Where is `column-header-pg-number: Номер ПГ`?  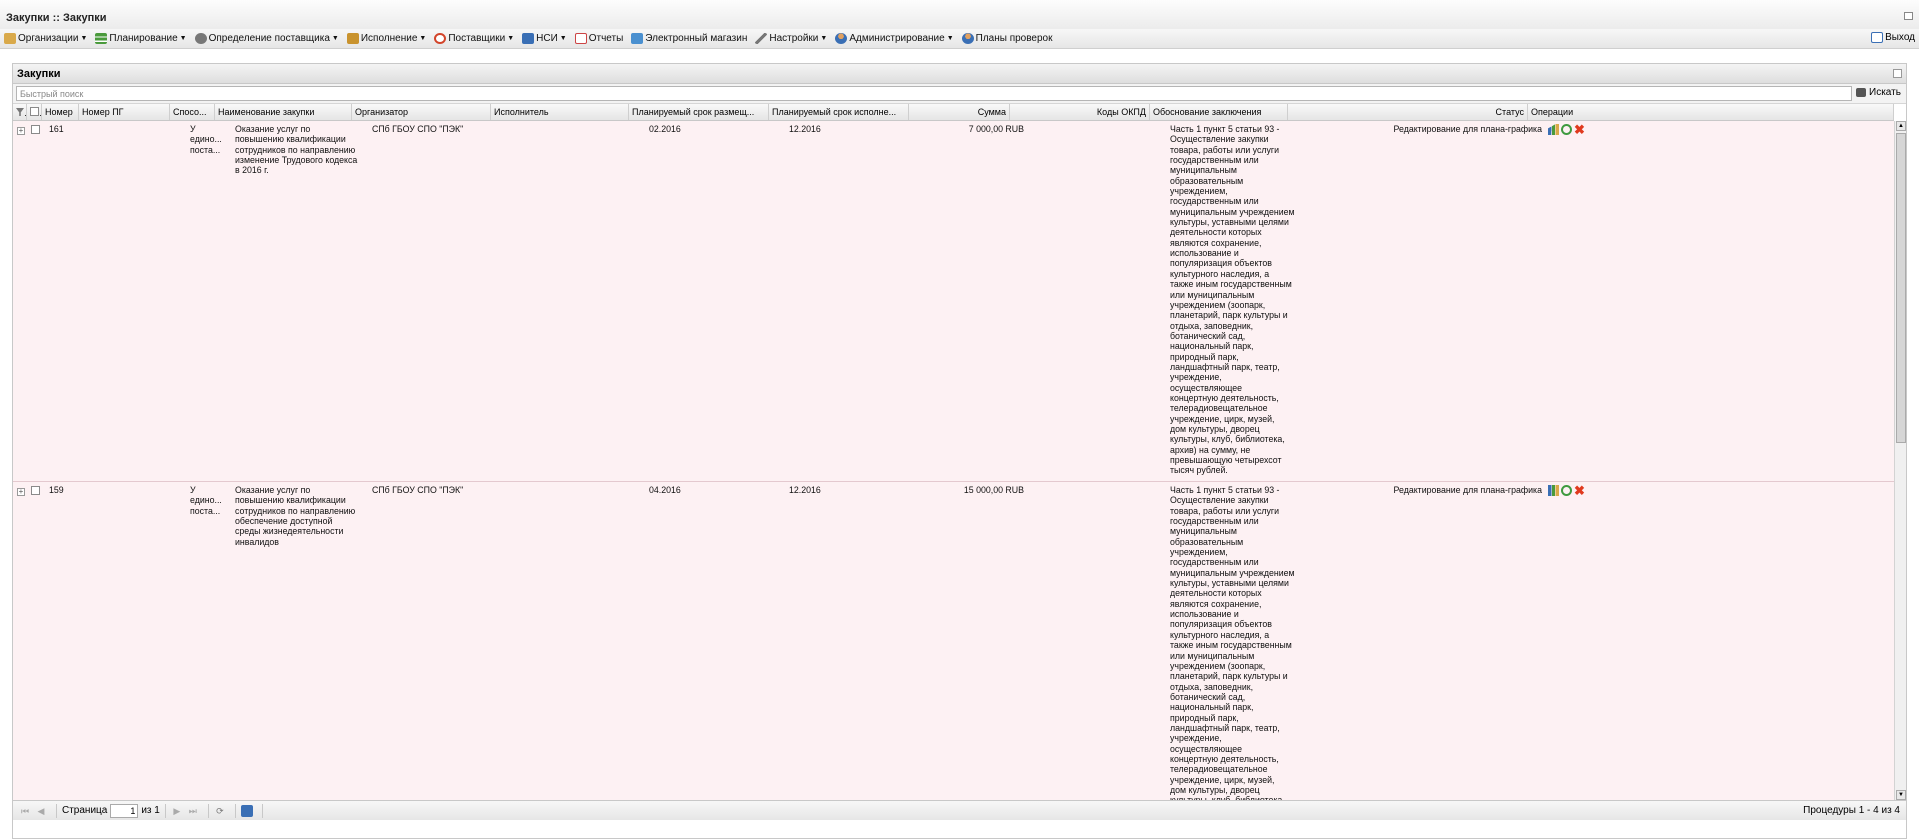
column-header-pg-number: Номер ПГ is located at coordinates (124, 112).